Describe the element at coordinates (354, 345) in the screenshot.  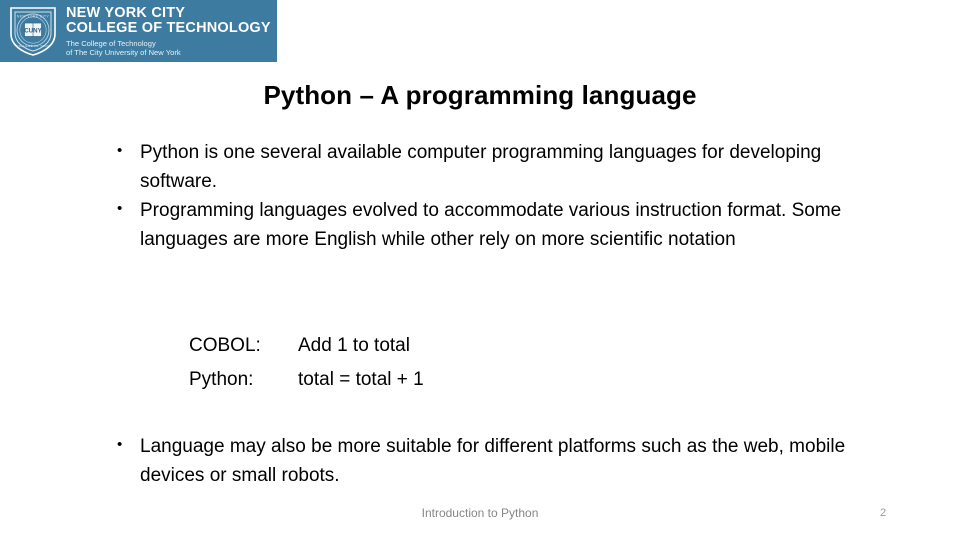
I see `code-snippet-text: Add 1 to total` at that location.